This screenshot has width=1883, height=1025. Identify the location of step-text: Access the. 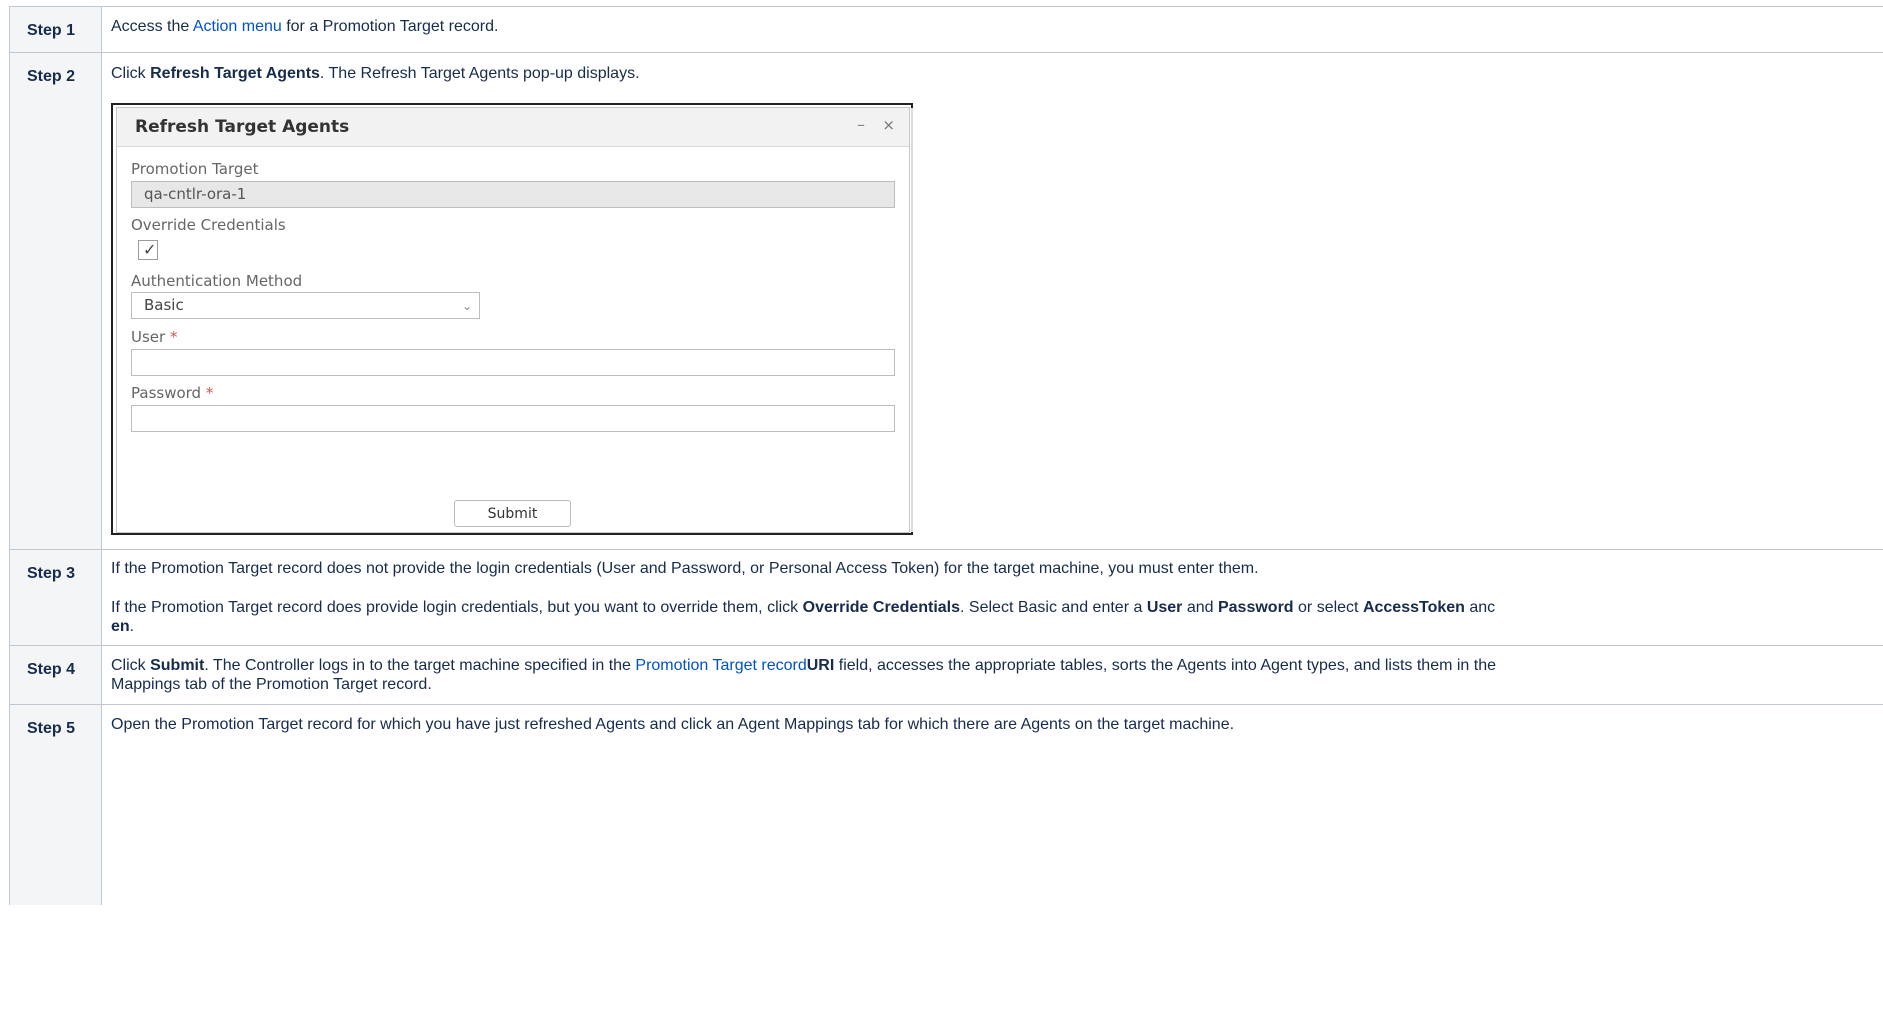
(152, 26).